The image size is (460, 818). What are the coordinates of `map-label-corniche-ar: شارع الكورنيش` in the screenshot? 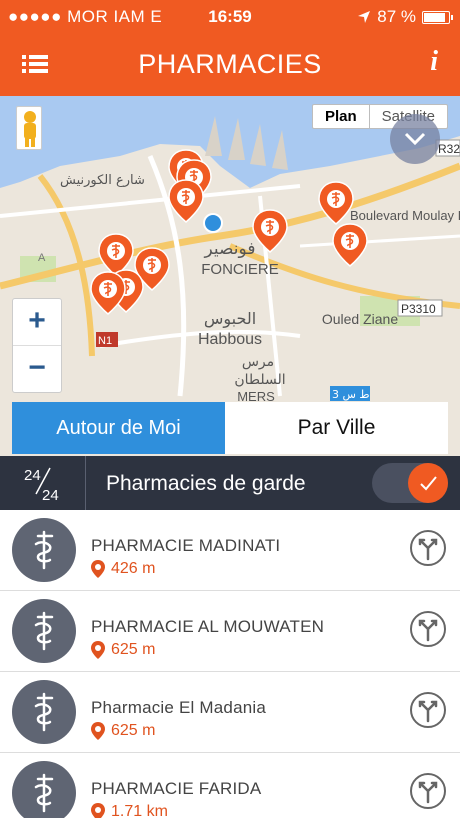 It's located at (102, 180).